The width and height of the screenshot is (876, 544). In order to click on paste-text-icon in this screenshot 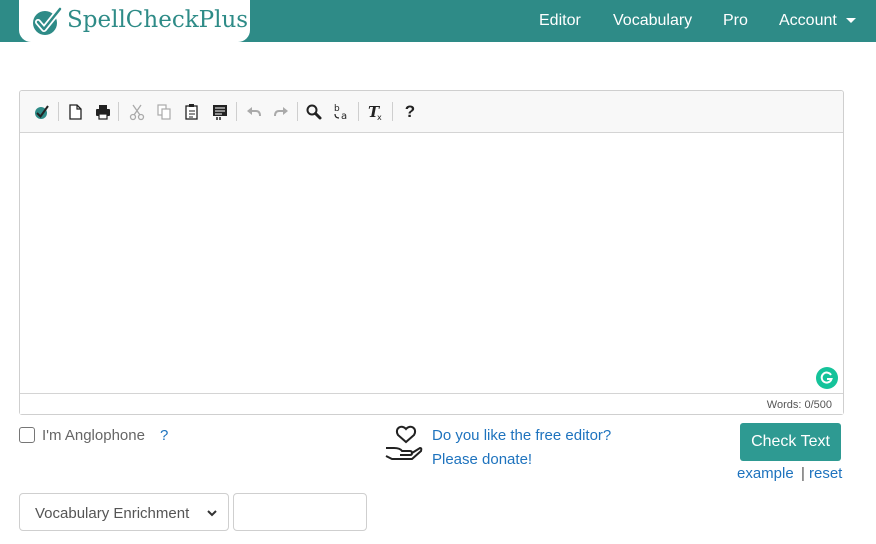, I will do `click(220, 112)`.